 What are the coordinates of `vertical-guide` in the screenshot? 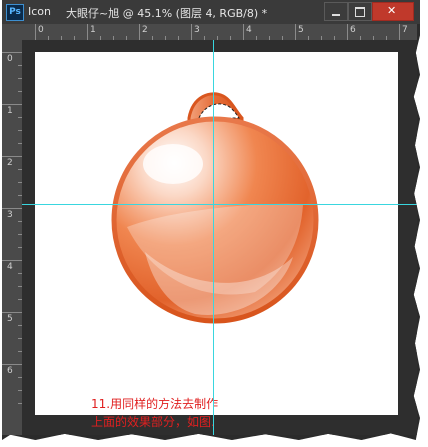 It's located at (213, 237).